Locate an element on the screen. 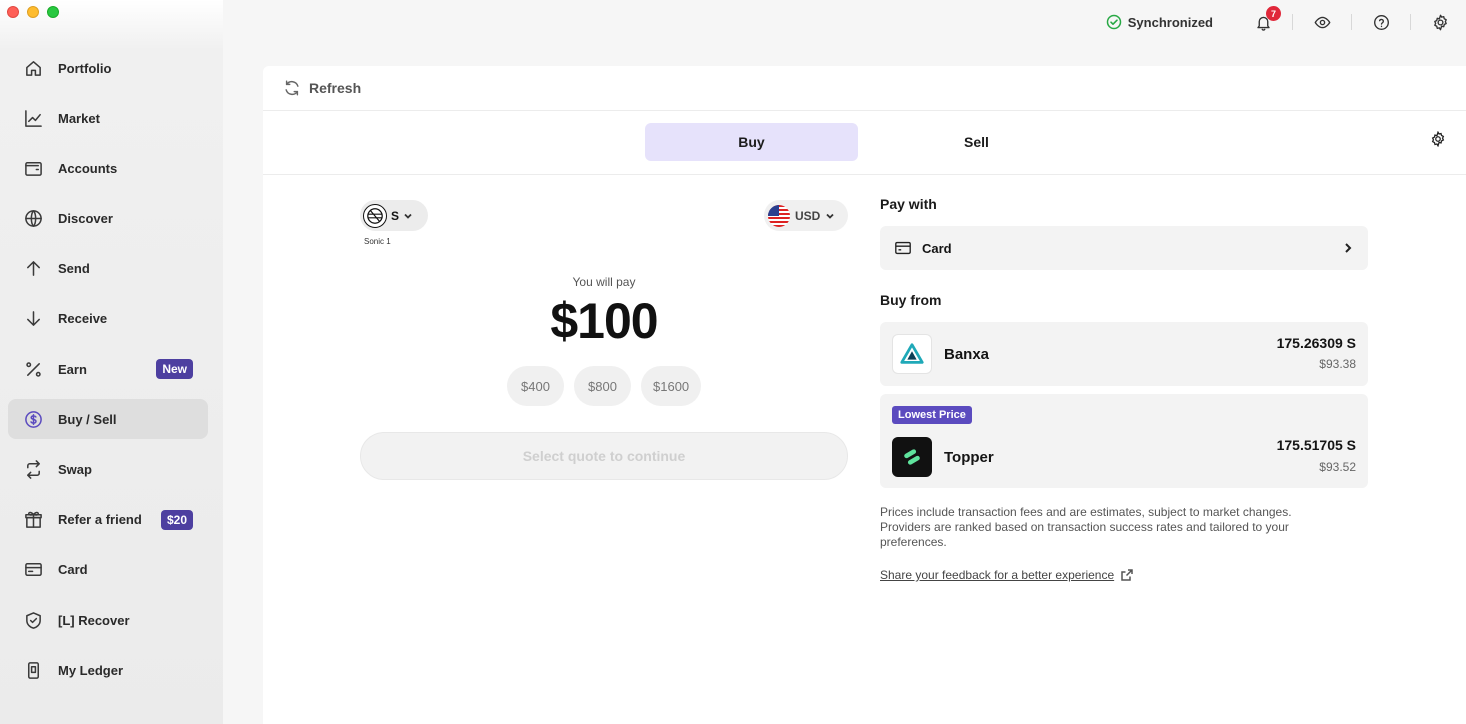 The height and width of the screenshot is (724, 1466). us-flag-icon is located at coordinates (779, 215).